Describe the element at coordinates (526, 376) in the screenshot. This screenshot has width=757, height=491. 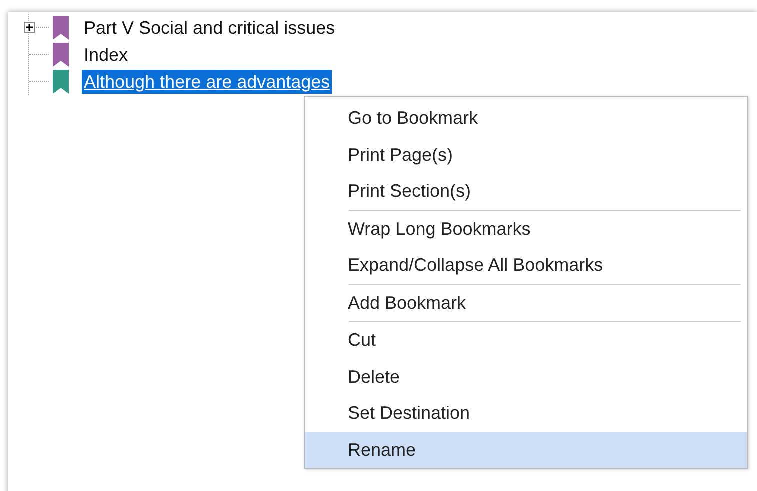
I see `menu-item: Delete` at that location.